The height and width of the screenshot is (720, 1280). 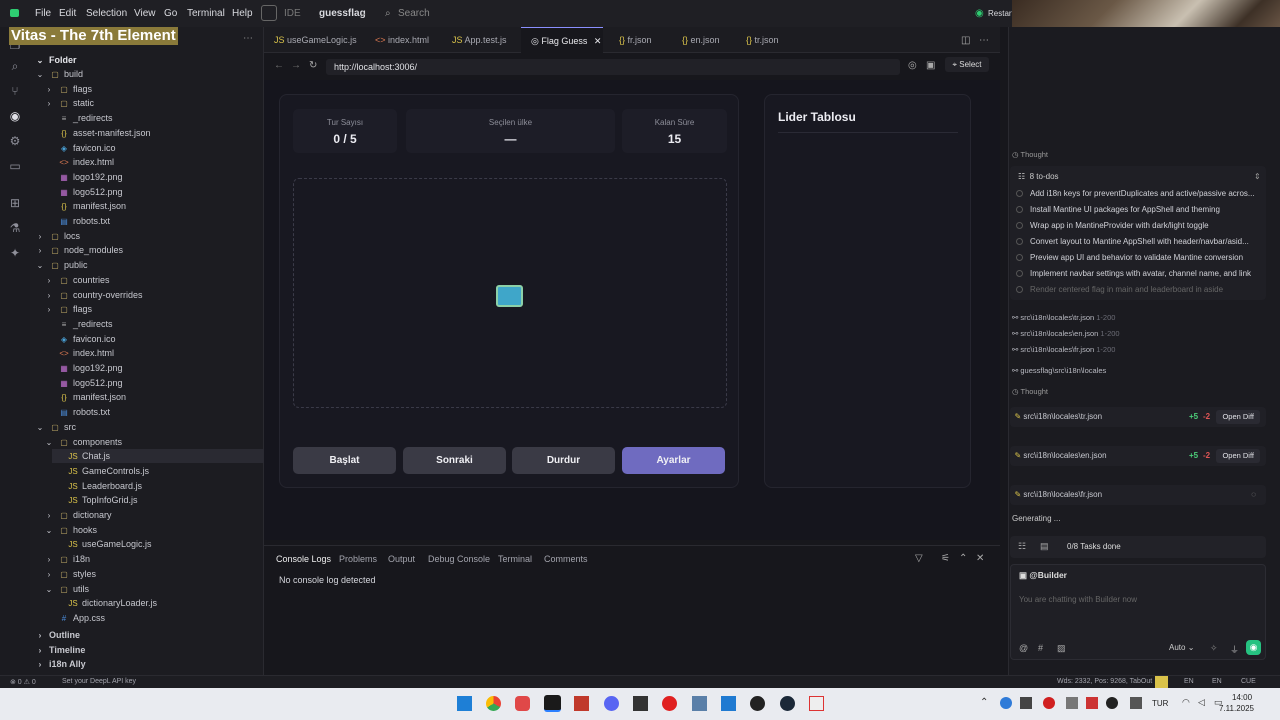 I want to click on forward-icon: →, so click(x=296, y=65).